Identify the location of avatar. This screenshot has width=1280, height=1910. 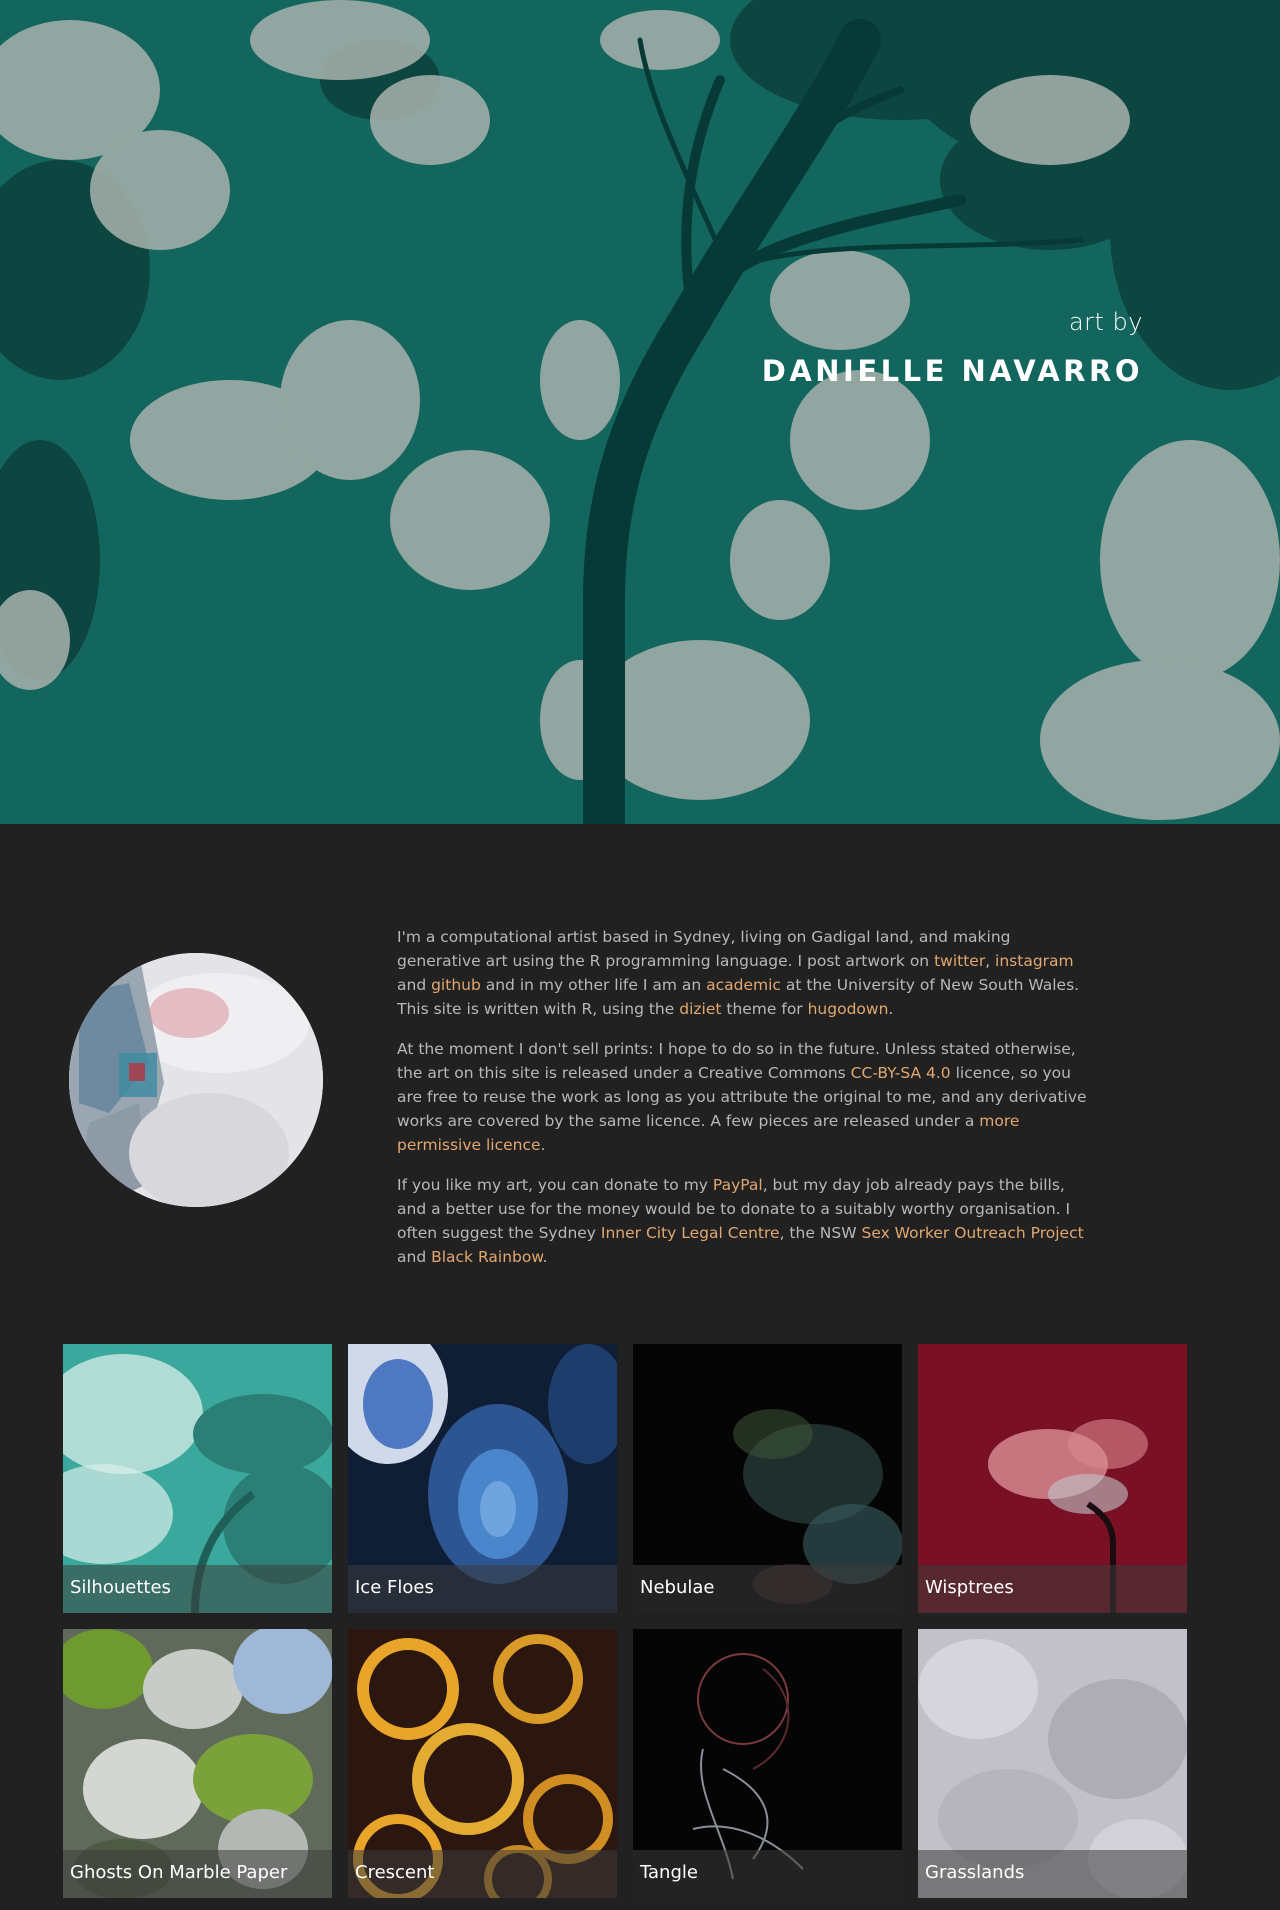
(196, 1080).